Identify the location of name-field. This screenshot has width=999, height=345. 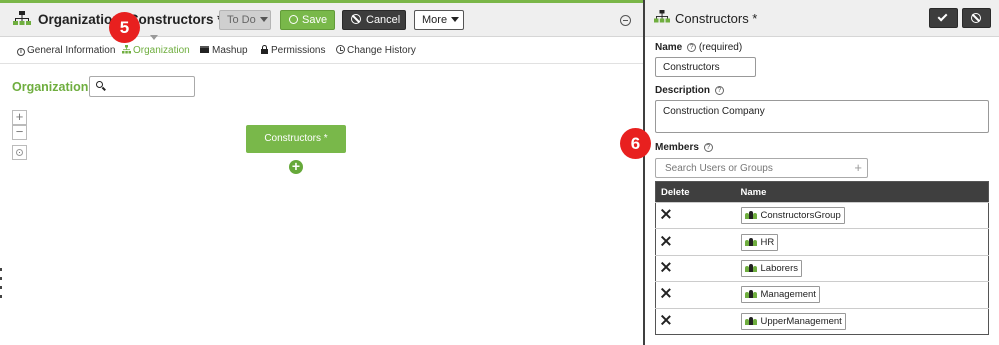
(705, 67).